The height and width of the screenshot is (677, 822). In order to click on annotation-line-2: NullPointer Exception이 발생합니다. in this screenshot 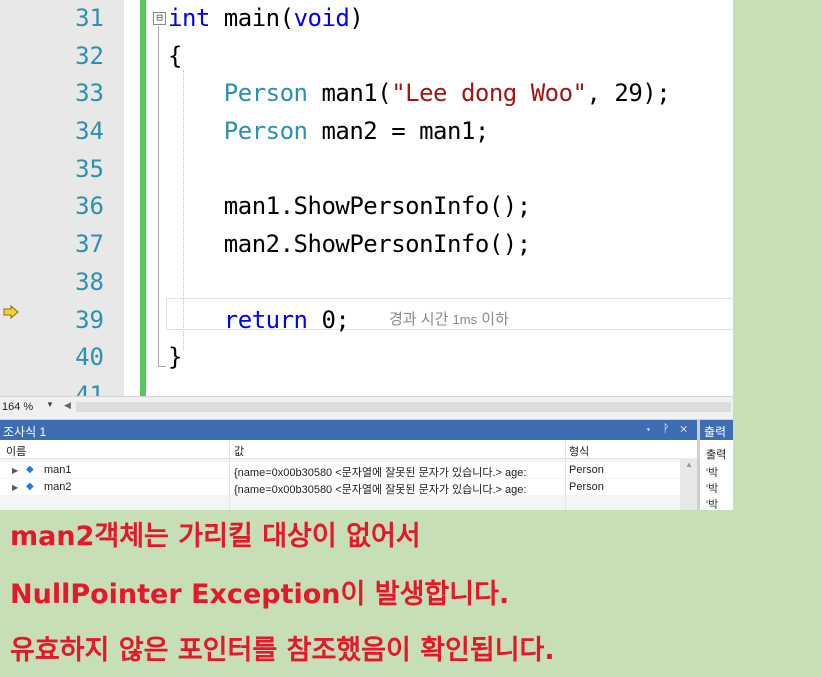, I will do `click(260, 594)`.